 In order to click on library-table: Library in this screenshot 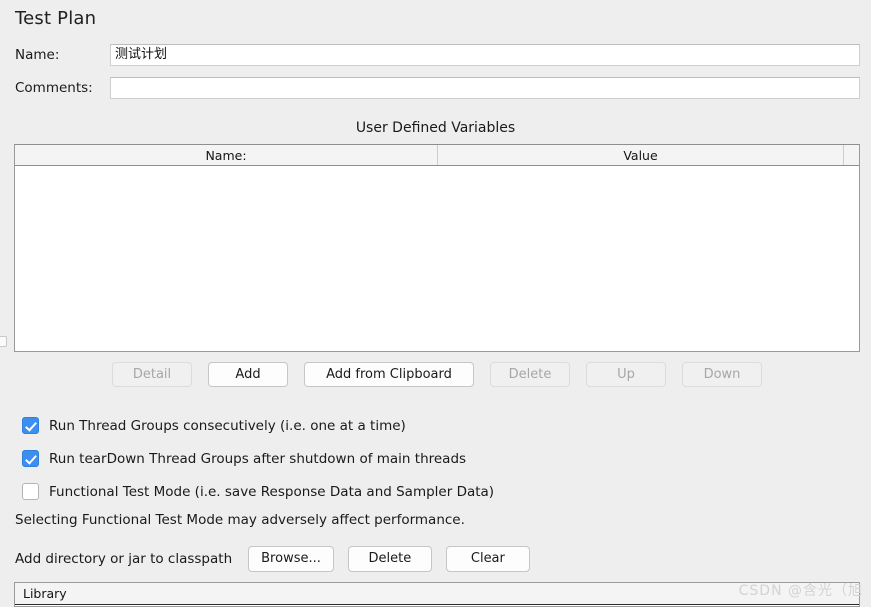, I will do `click(437, 594)`.